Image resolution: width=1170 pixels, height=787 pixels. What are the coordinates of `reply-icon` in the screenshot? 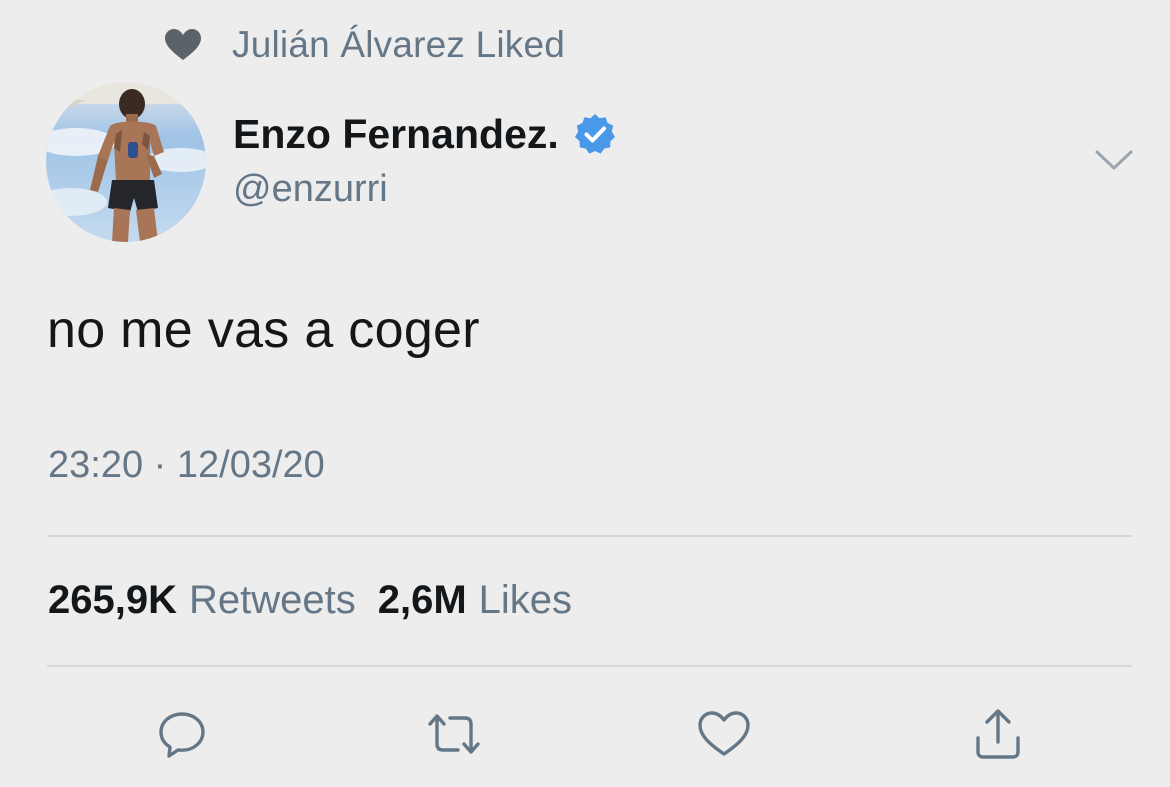 It's located at (182, 736).